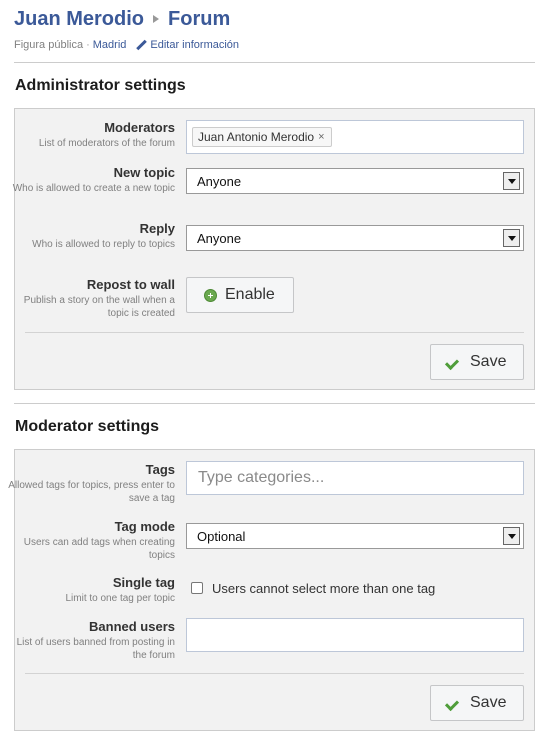 This screenshot has height=737, width=545. I want to click on tags-label: Tags, so click(160, 469).